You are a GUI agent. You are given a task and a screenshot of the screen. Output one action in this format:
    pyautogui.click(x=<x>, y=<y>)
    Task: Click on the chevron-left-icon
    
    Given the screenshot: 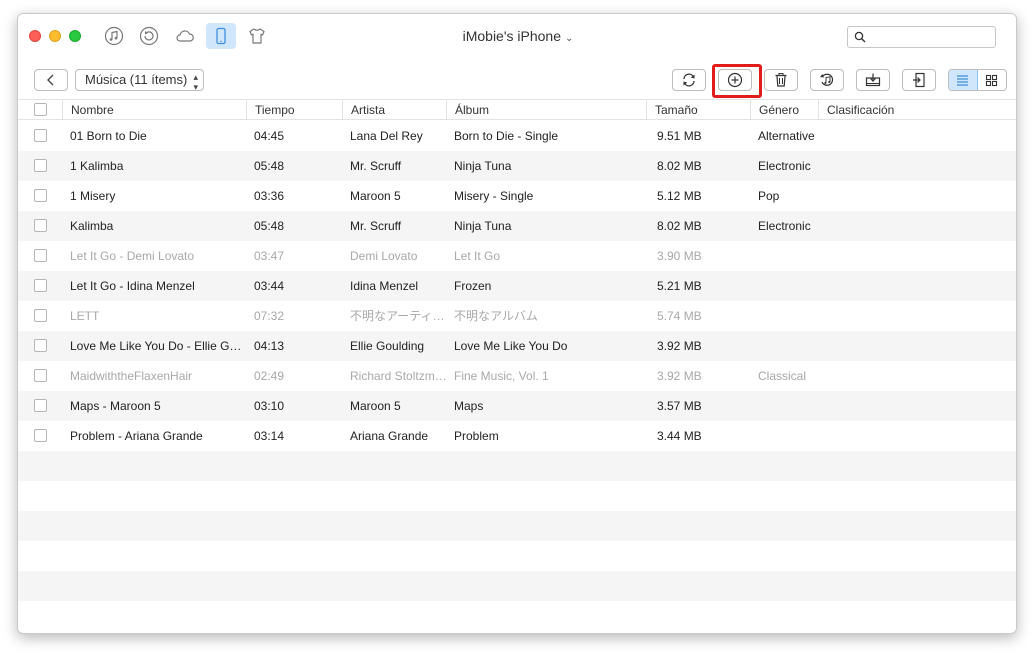 What is the action you would take?
    pyautogui.click(x=50, y=80)
    